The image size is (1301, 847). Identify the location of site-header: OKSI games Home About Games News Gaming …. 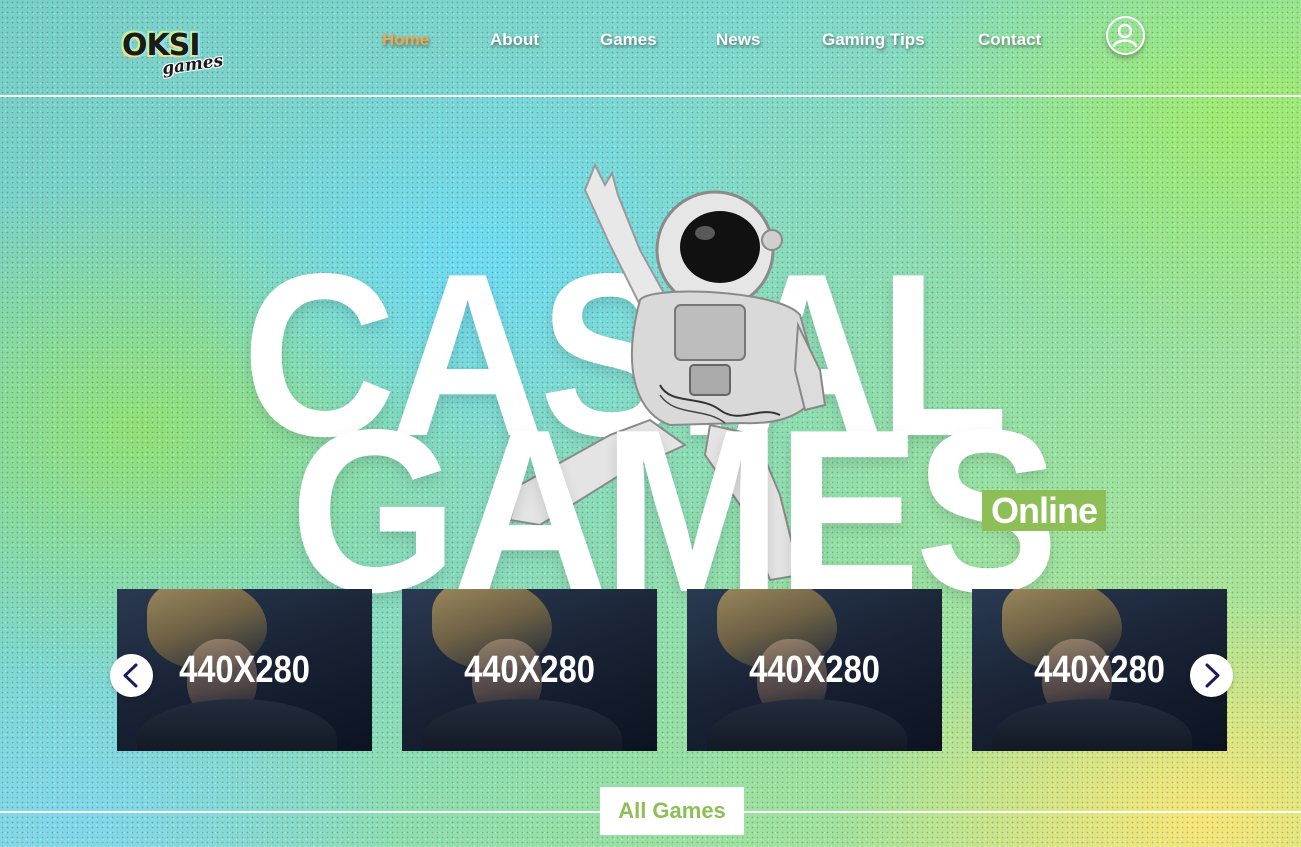
(650, 48).